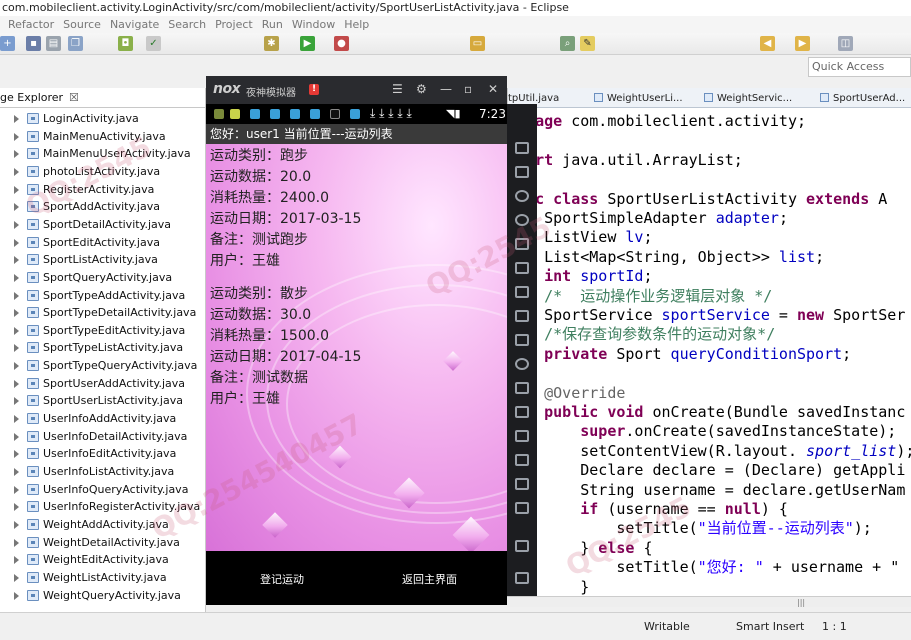 The width and height of the screenshot is (911, 640). I want to click on minimize-icon: —, so click(446, 89).